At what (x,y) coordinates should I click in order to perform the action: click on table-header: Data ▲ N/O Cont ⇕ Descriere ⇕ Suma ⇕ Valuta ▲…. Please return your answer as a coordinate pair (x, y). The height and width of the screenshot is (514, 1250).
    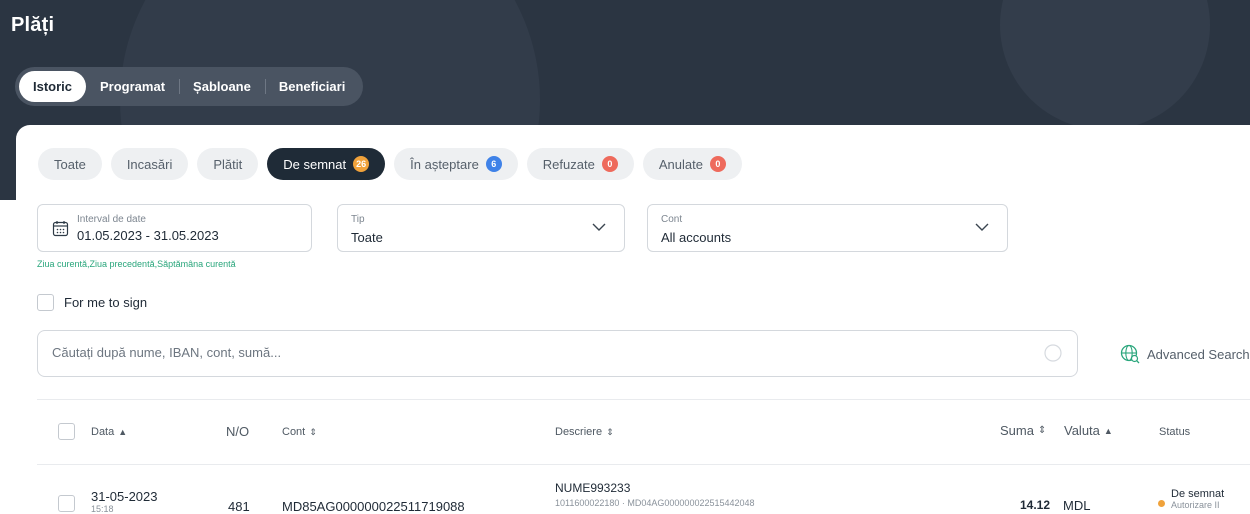
    Looking at the image, I should click on (625, 432).